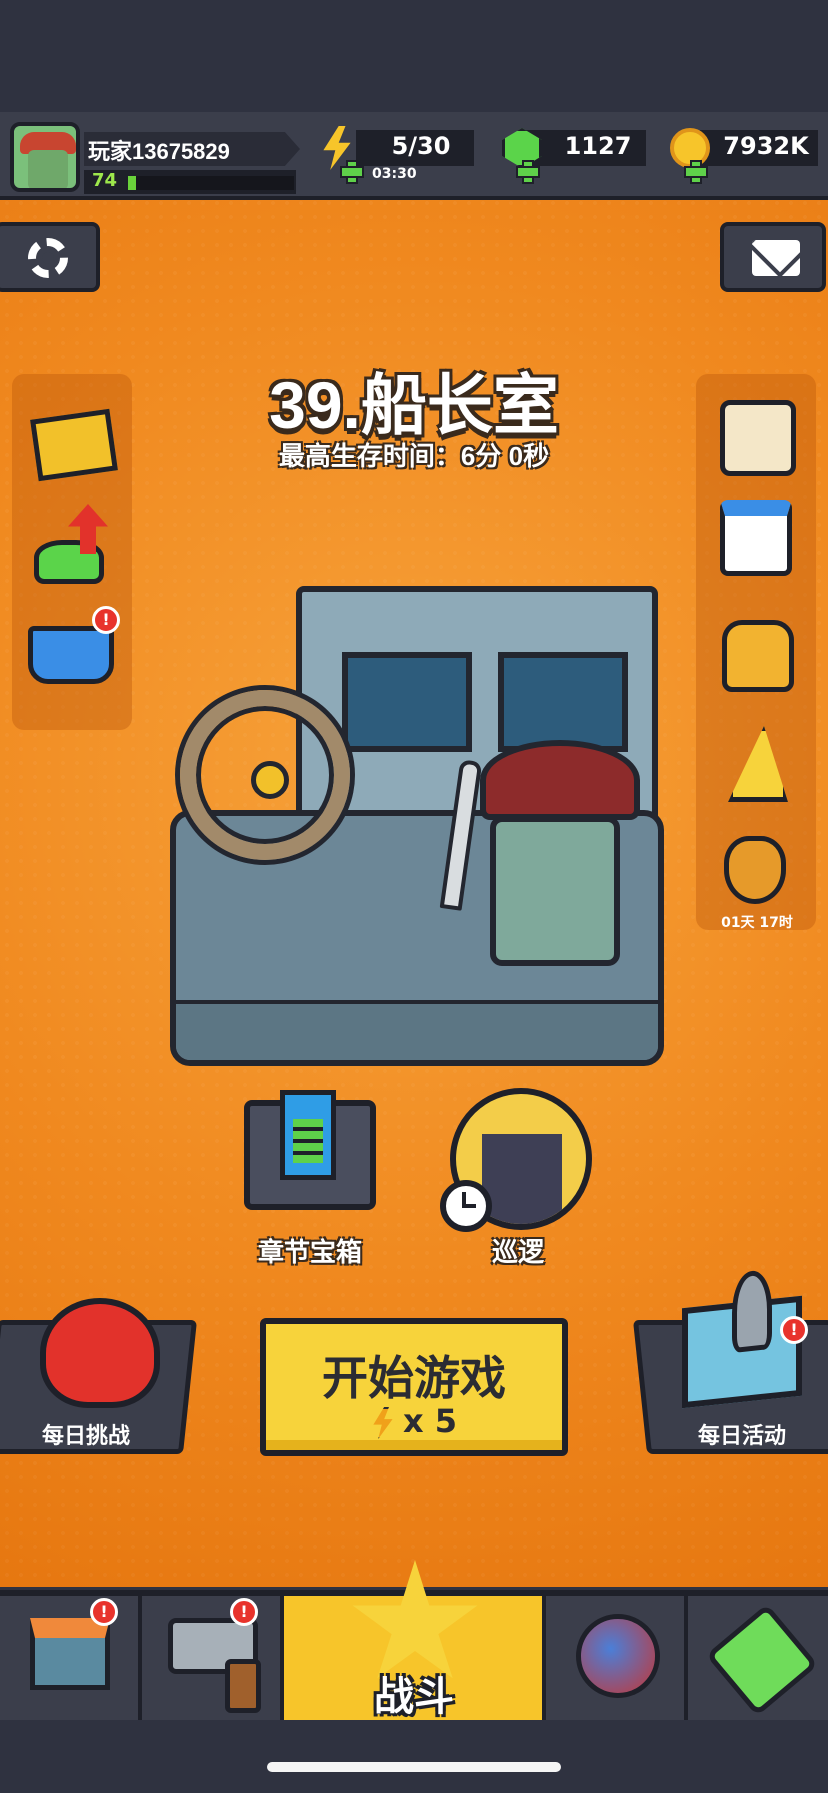  What do you see at coordinates (48, 169) in the screenshot?
I see `avatar-face` at bounding box center [48, 169].